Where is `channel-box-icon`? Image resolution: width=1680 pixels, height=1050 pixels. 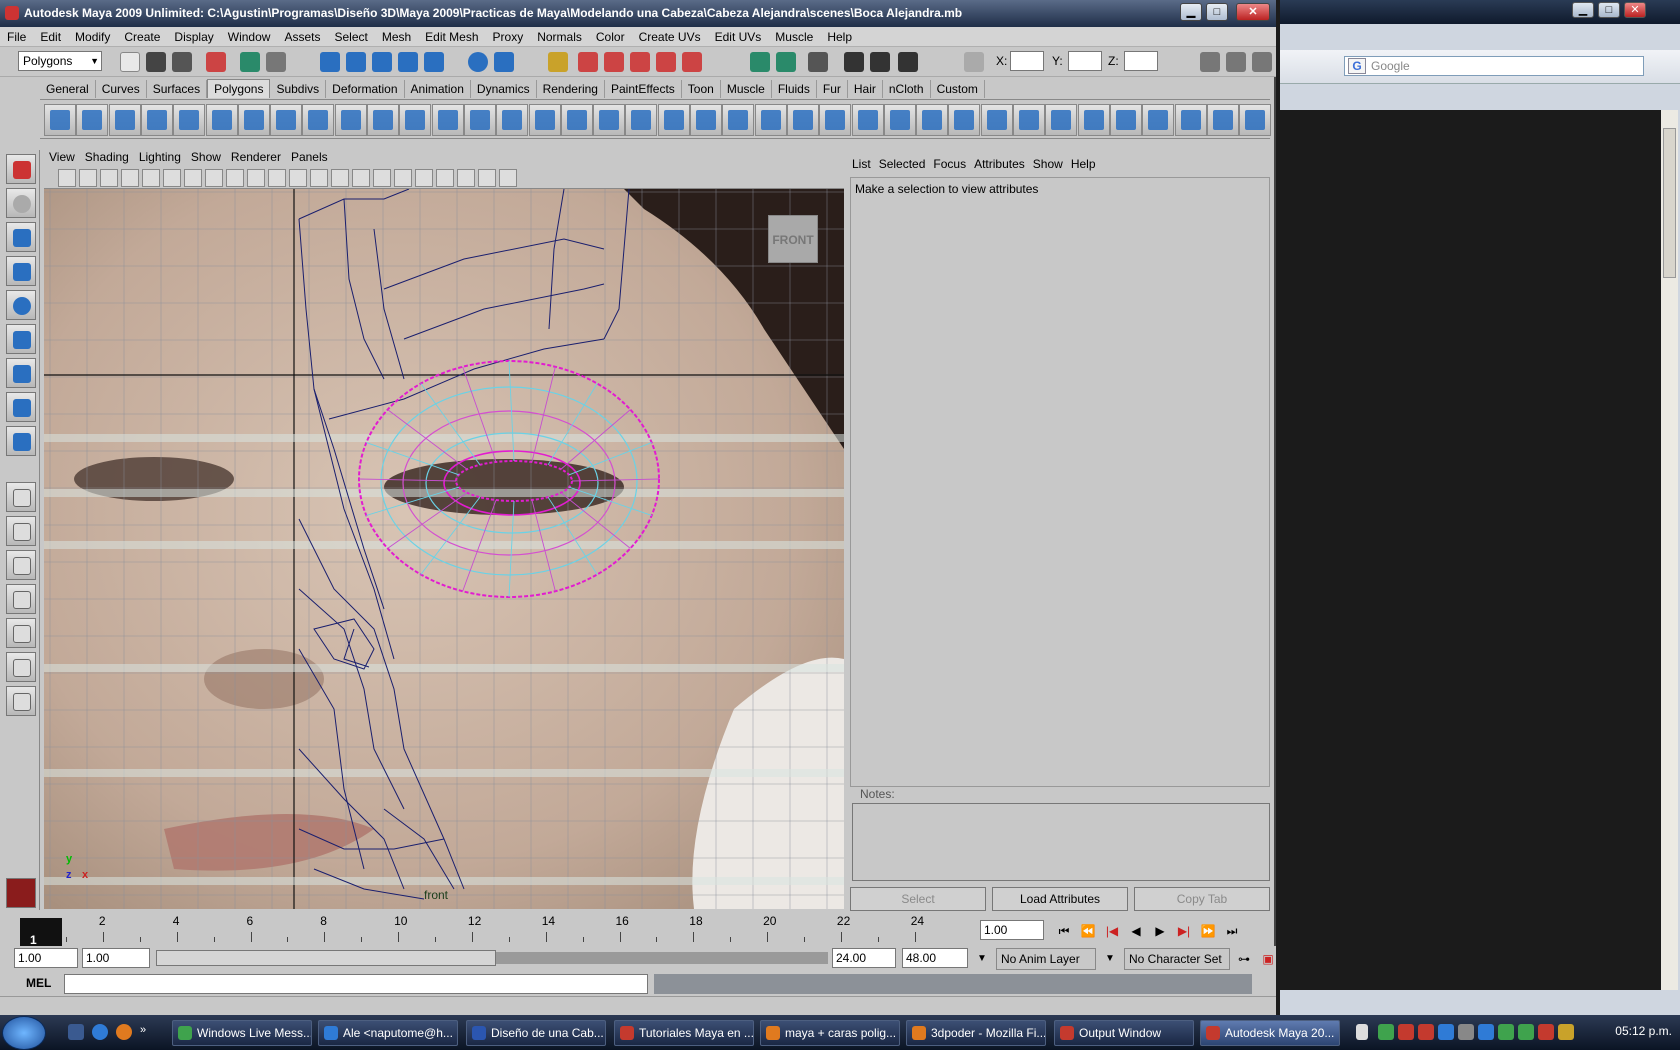
channel-box-icon is located at coordinates (1210, 62).